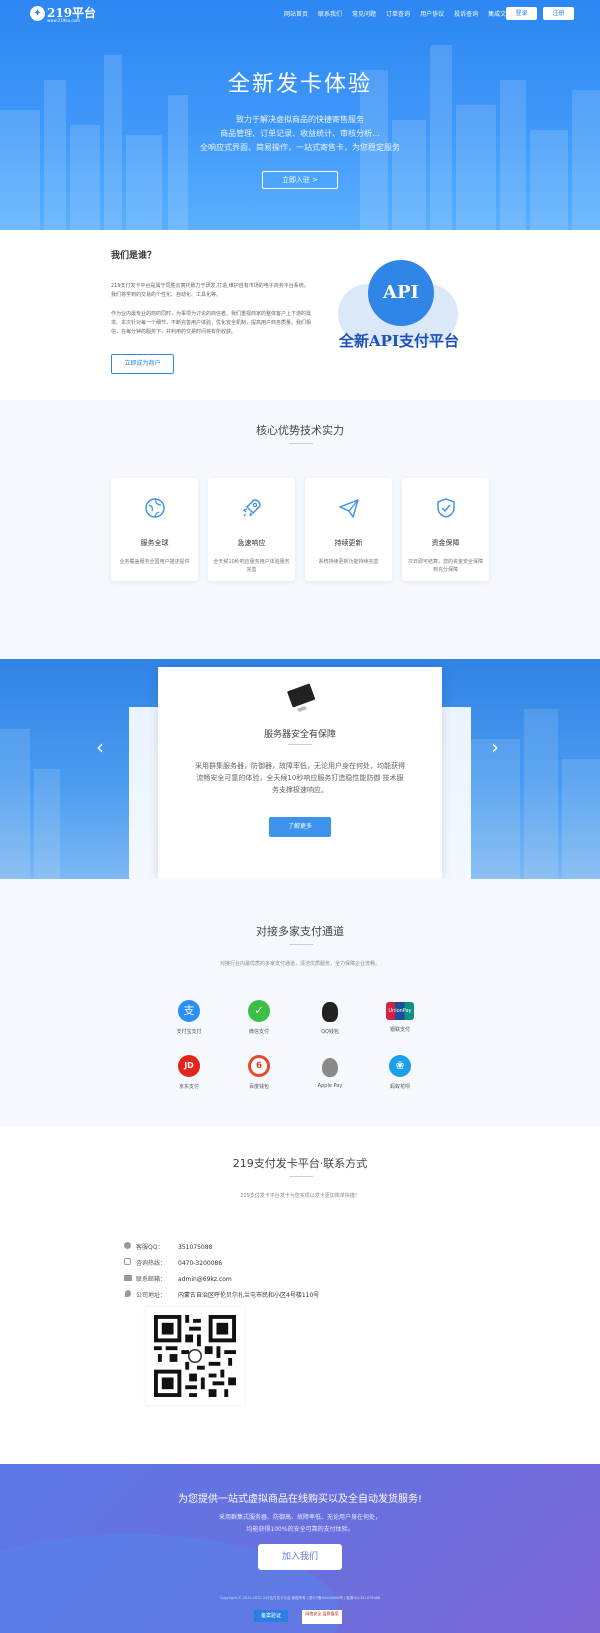 The image size is (600, 1633). I want to click on api-caption: 全新API支付平台, so click(399, 341).